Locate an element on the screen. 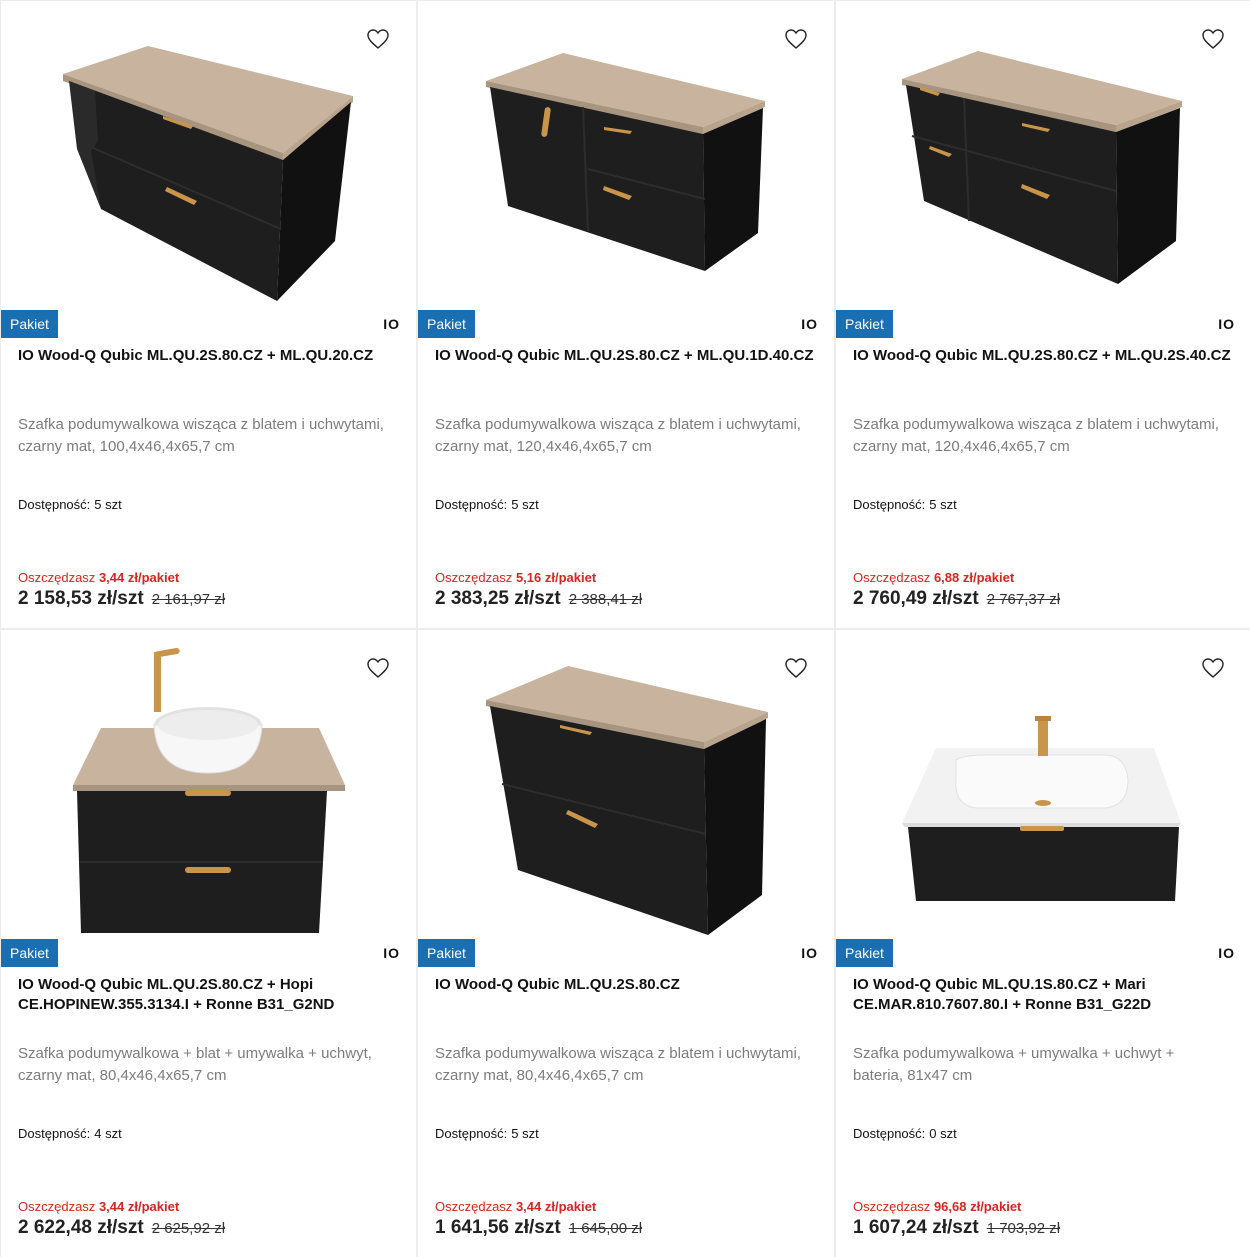 This screenshot has height=1257, width=1250. savings-value: 5,16 zł/pakiet is located at coordinates (556, 577).